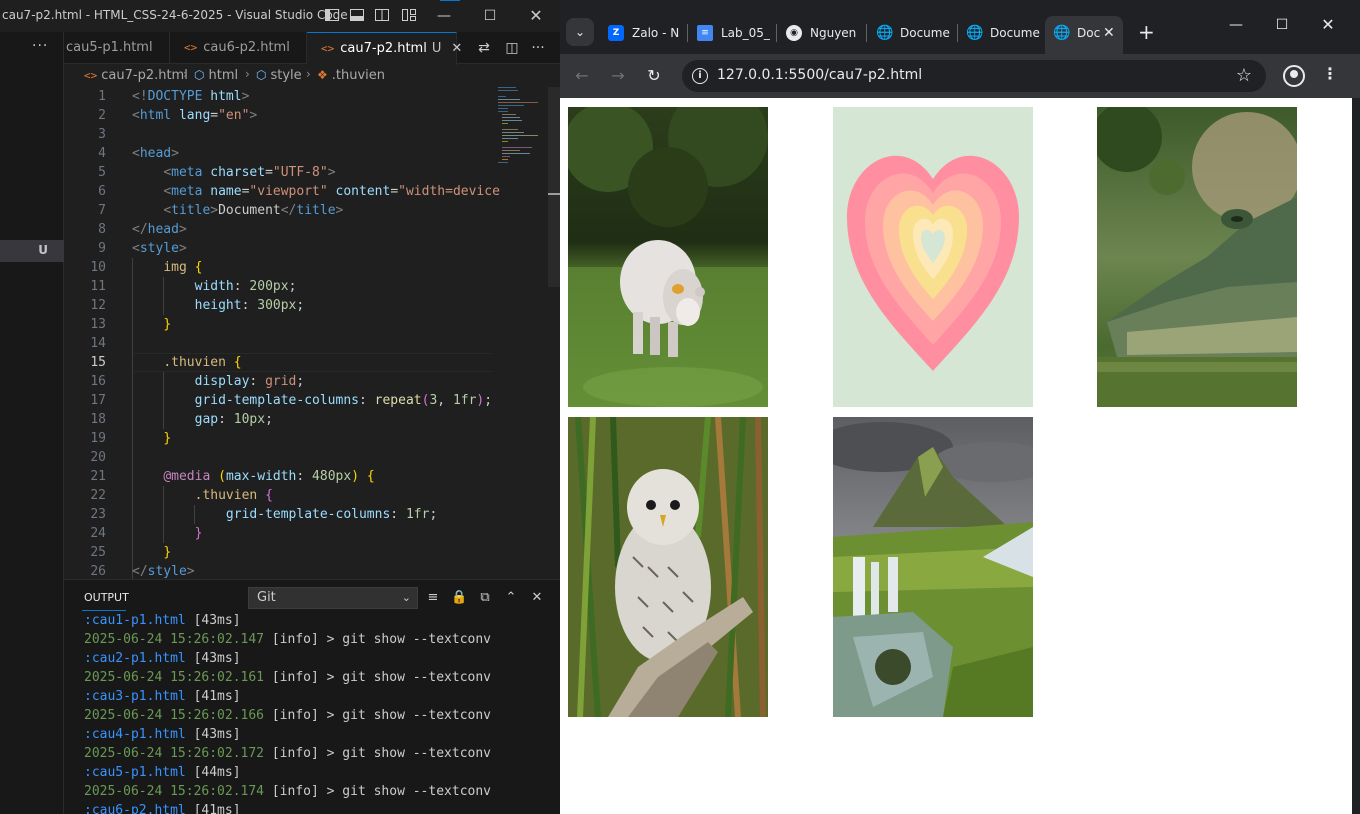 The width and height of the screenshot is (1360, 814). What do you see at coordinates (102, 229) in the screenshot?
I see `line-number: 8` at bounding box center [102, 229].